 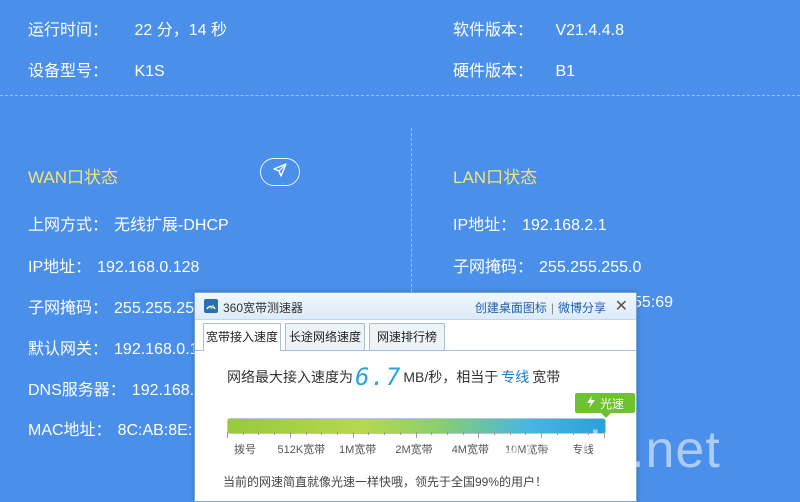 I want to click on lan-row-value: 192.168.2.1, so click(x=564, y=225).